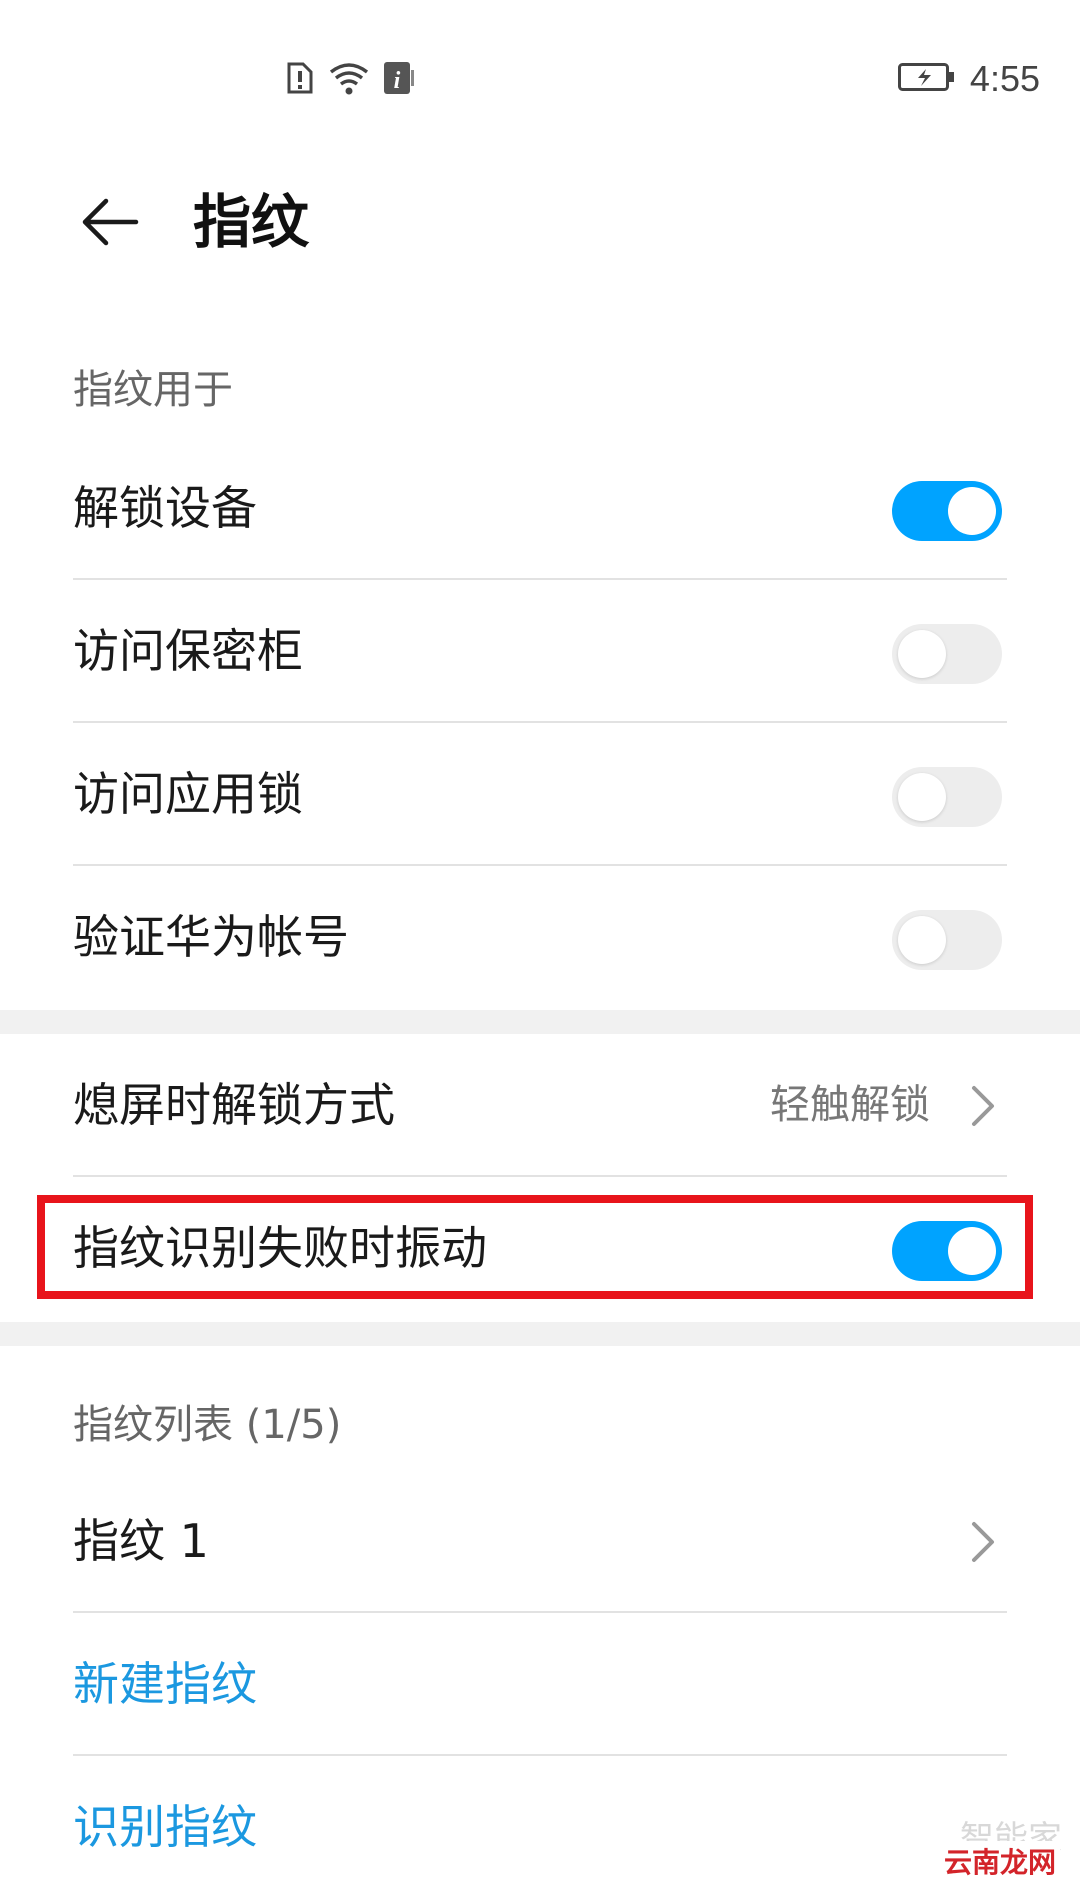  Describe the element at coordinates (540, 937) in the screenshot. I see `row-huawei-account: 验证华为帐号` at that location.